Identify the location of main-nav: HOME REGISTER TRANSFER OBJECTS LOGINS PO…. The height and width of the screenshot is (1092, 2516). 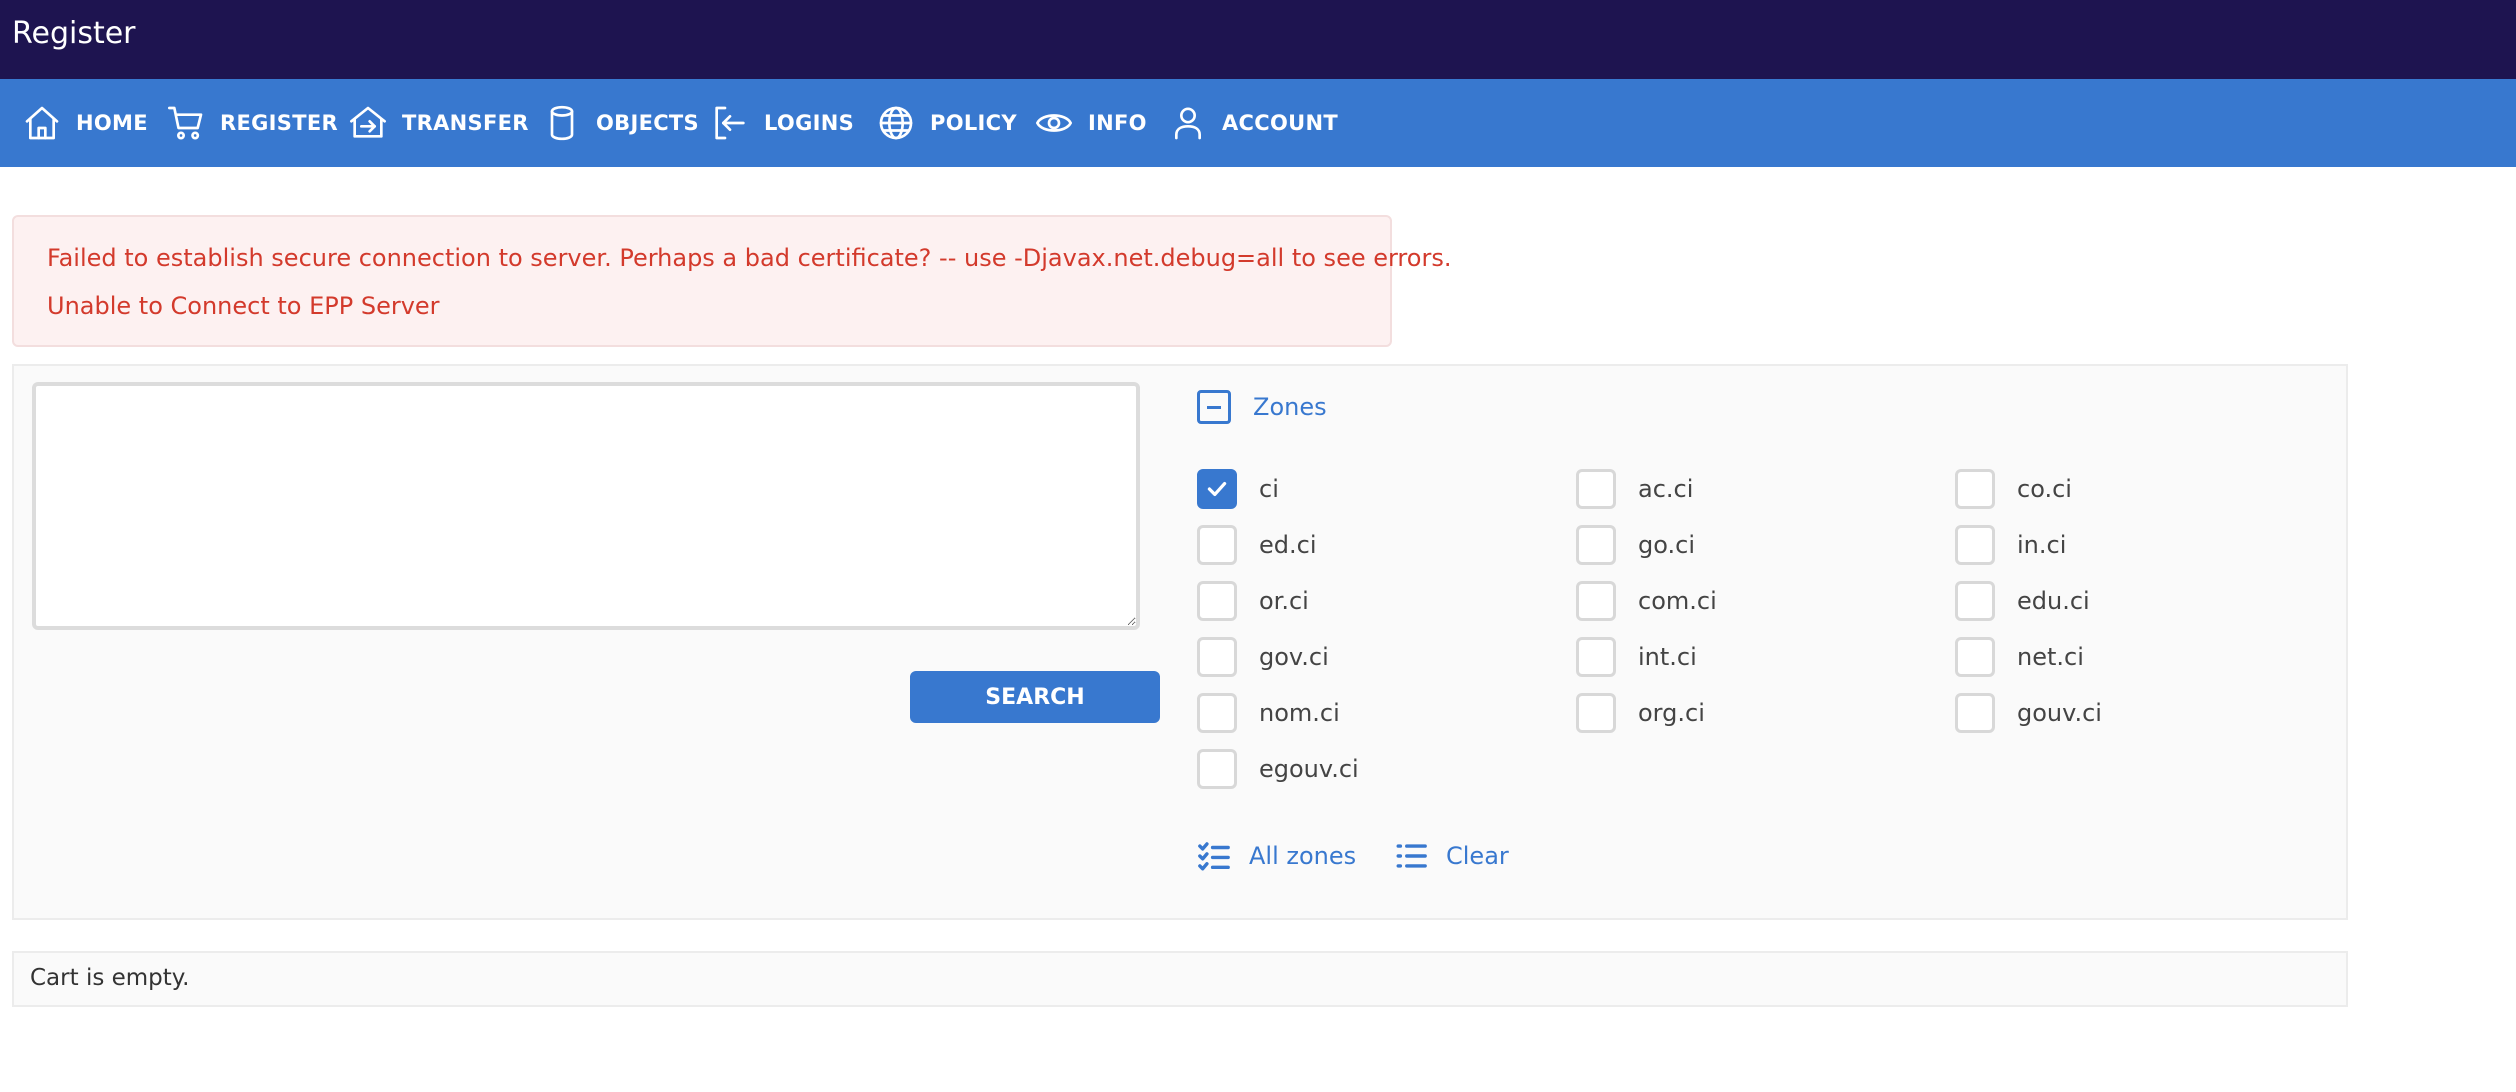
(1258, 123).